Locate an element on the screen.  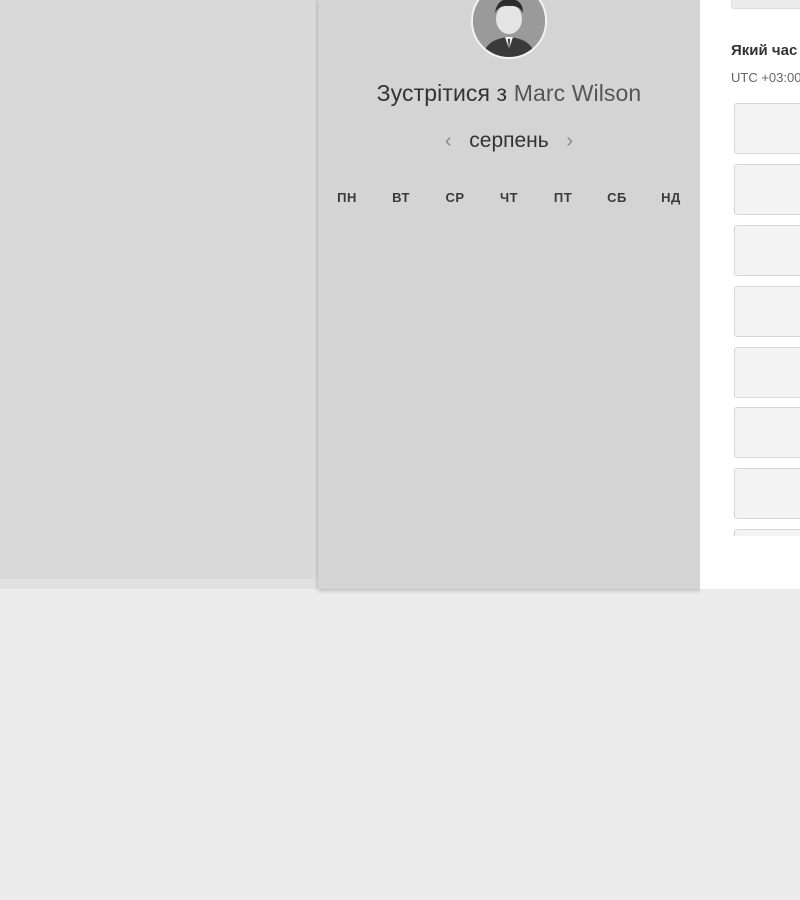
host-avatar is located at coordinates (509, 29).